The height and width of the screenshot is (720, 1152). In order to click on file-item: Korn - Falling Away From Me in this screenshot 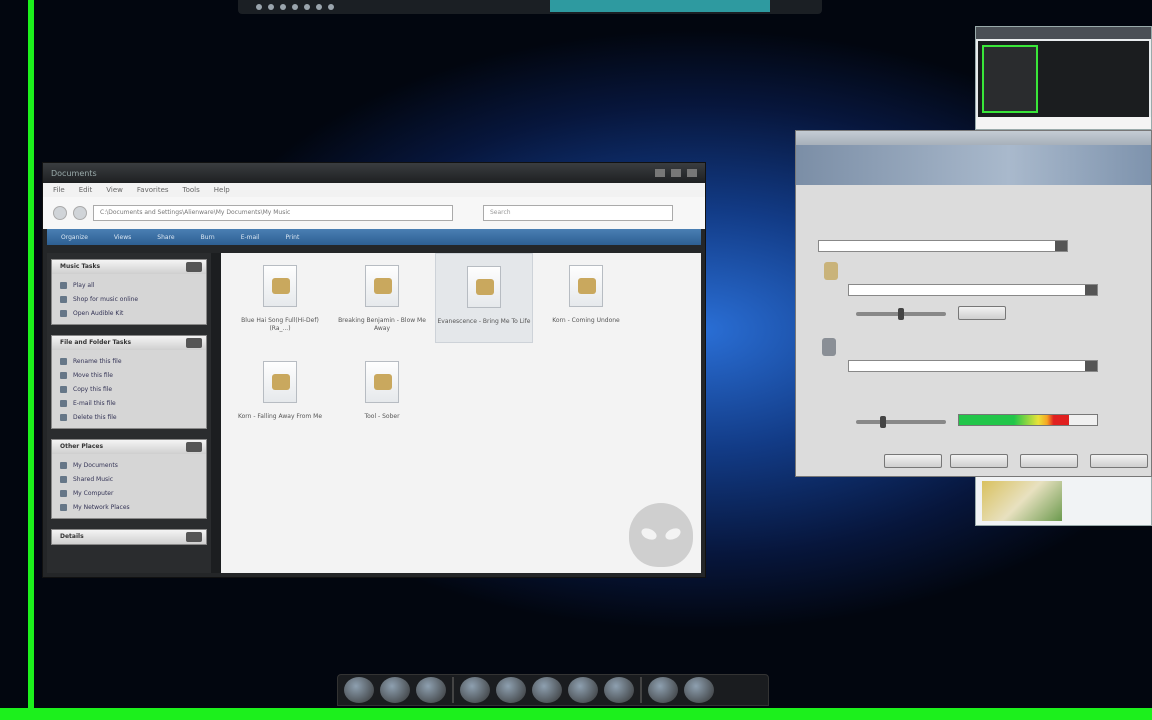, I will do `click(280, 394)`.